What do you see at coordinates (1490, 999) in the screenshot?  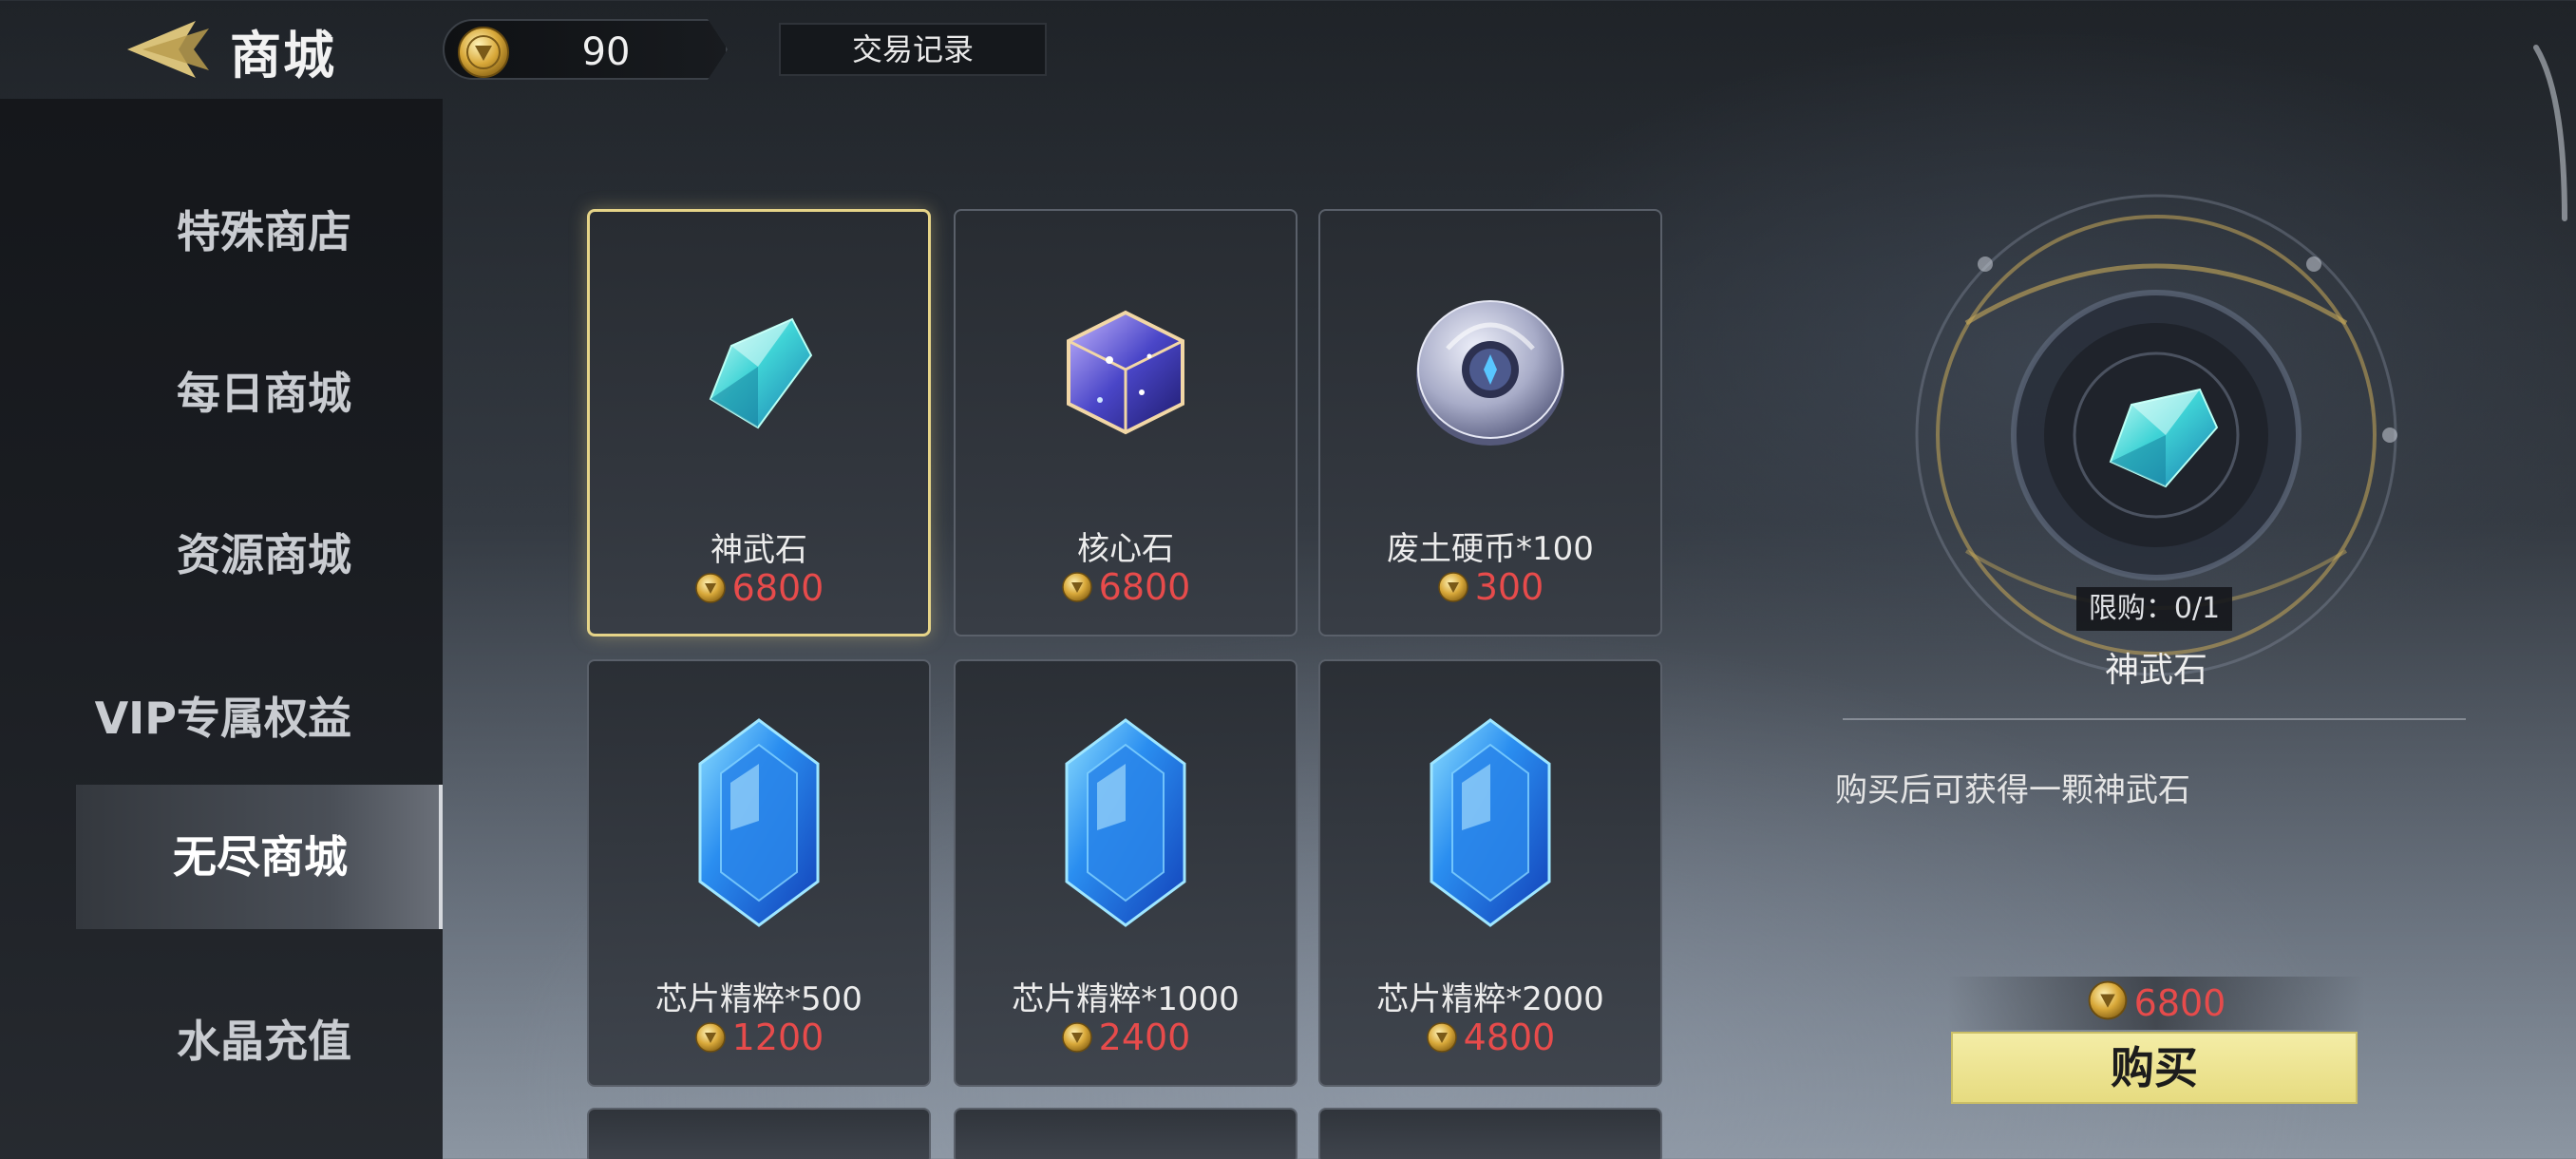 I see `item-name: 芯片精粹*2000` at bounding box center [1490, 999].